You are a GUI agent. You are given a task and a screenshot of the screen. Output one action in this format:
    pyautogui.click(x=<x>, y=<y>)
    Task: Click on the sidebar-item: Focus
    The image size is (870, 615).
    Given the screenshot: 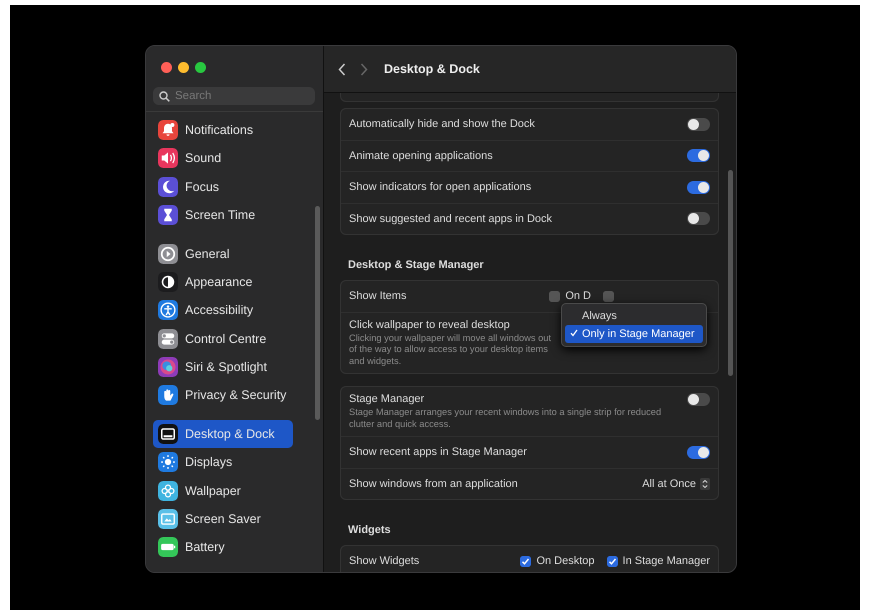 What is the action you would take?
    pyautogui.click(x=223, y=186)
    